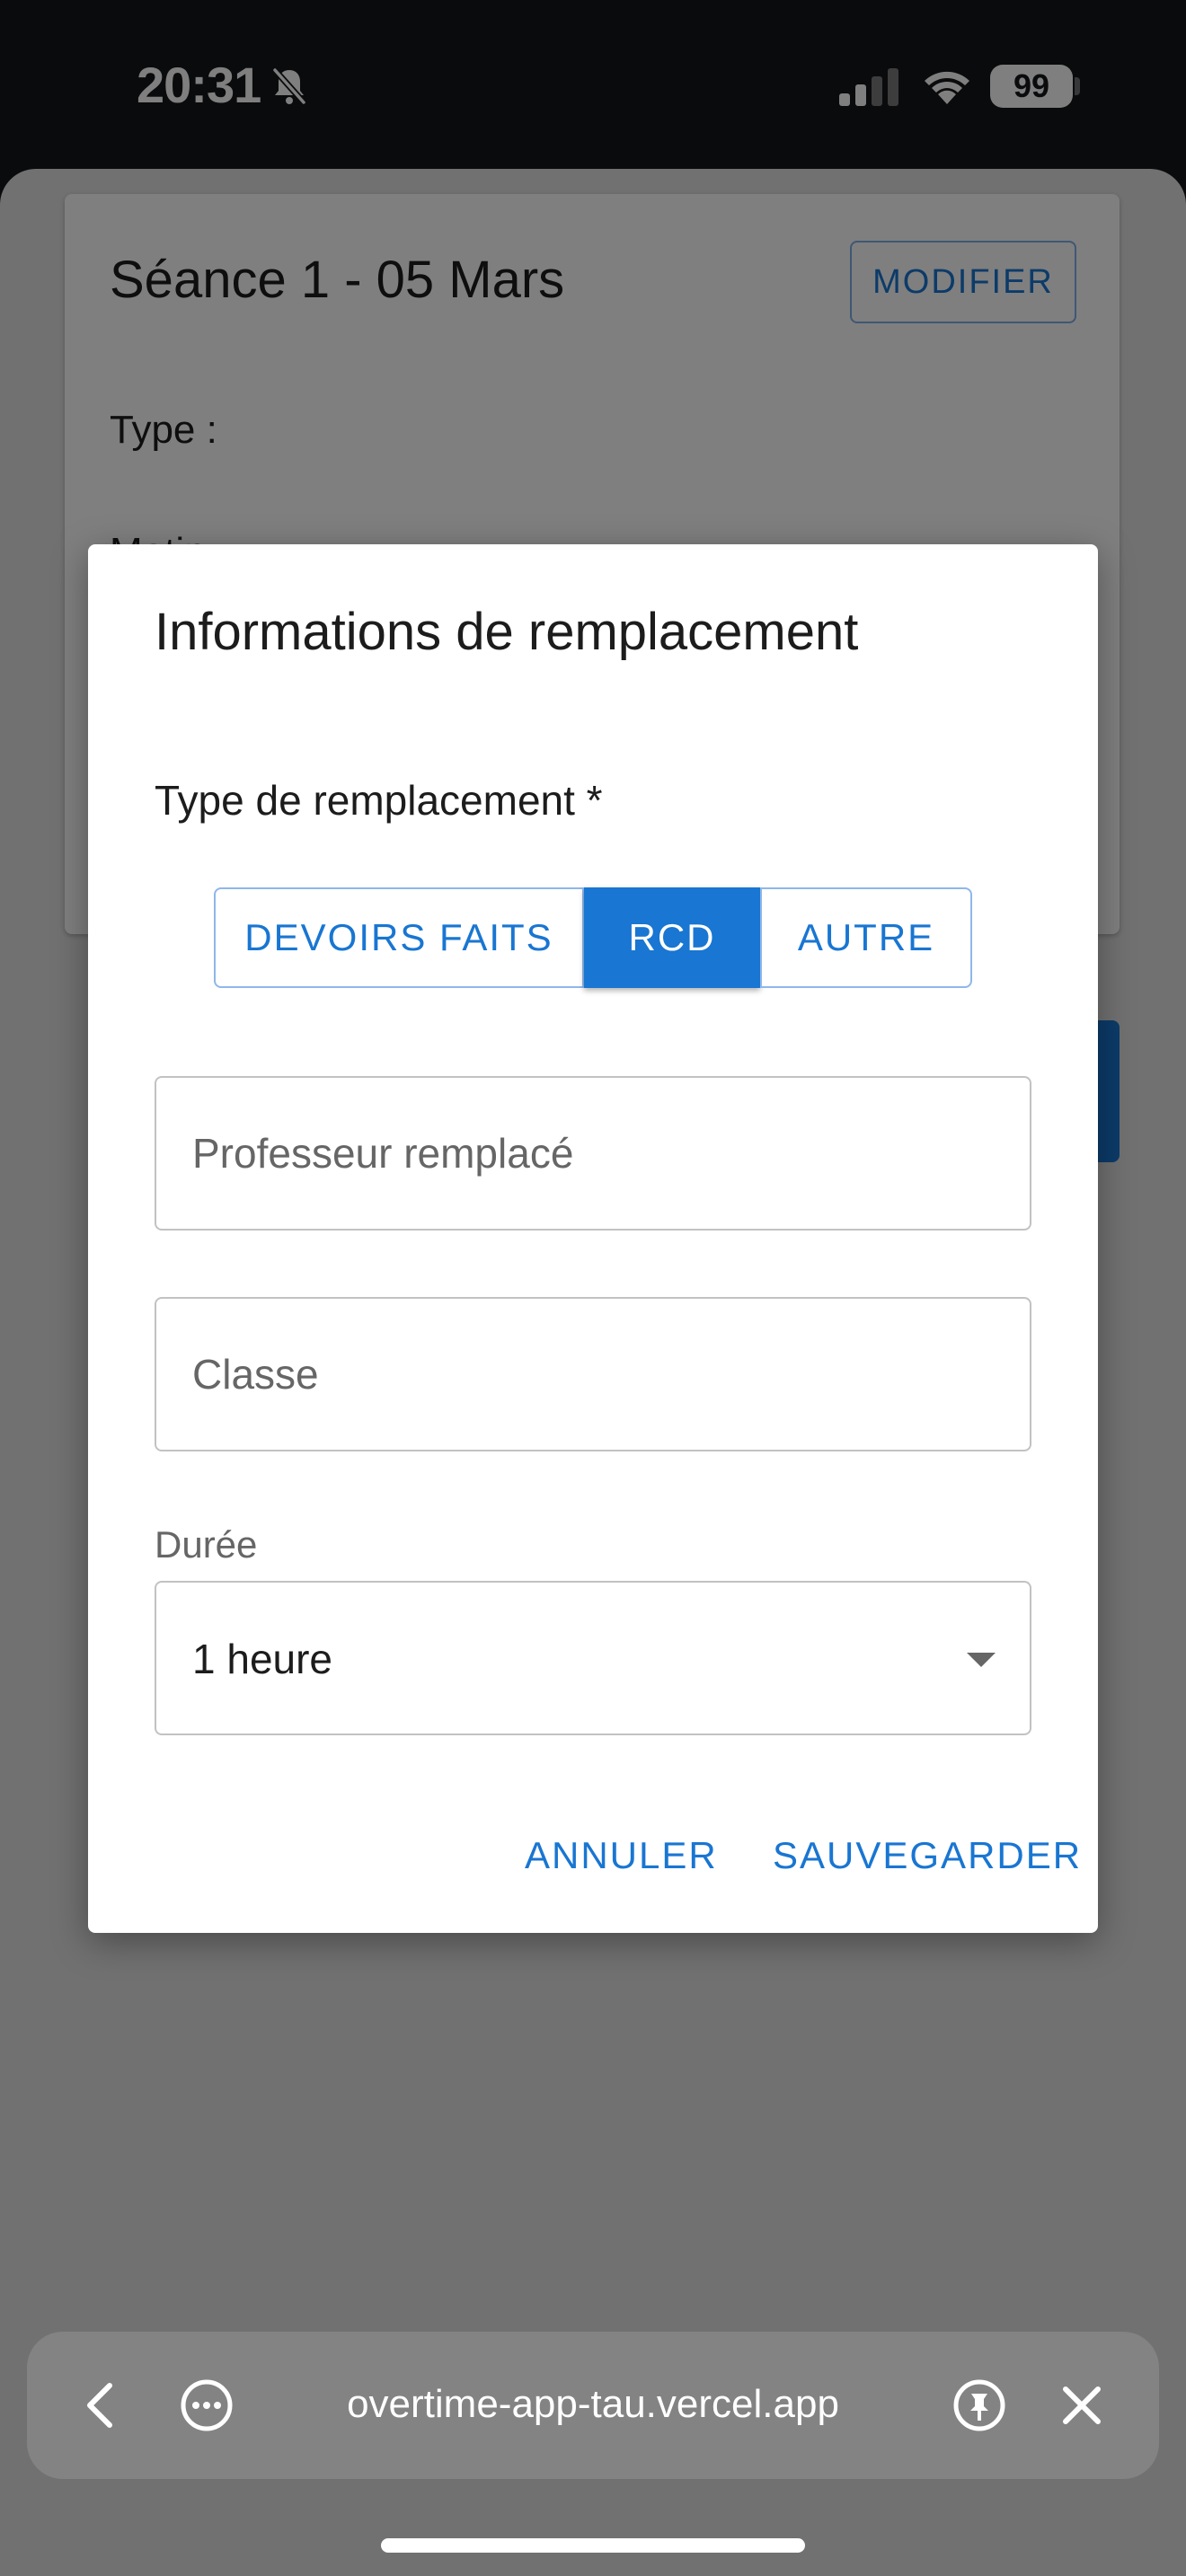 The image size is (1186, 2576). I want to click on option-devoirs-faits: DEVOIRS FAITS, so click(399, 937).